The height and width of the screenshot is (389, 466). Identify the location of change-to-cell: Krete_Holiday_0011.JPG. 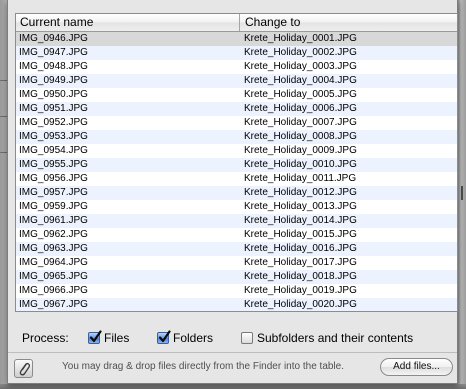
(300, 178).